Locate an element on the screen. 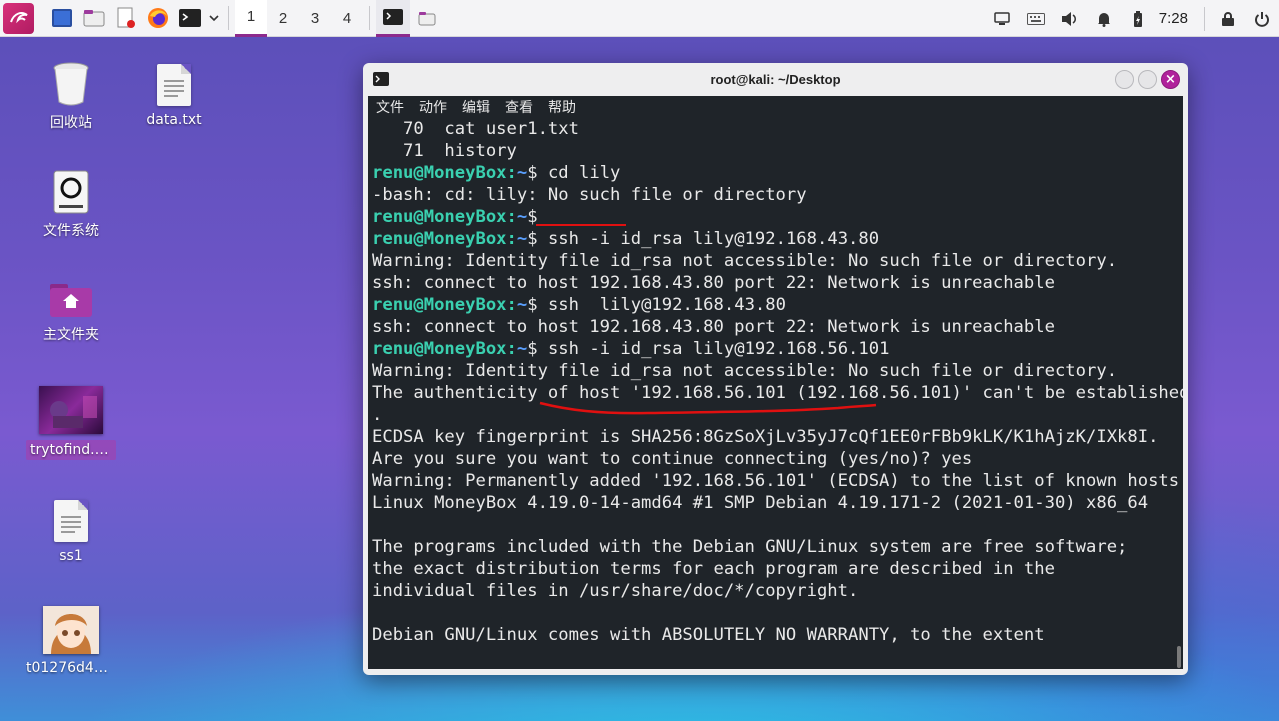  file-manager-launcher is located at coordinates (94, 18).